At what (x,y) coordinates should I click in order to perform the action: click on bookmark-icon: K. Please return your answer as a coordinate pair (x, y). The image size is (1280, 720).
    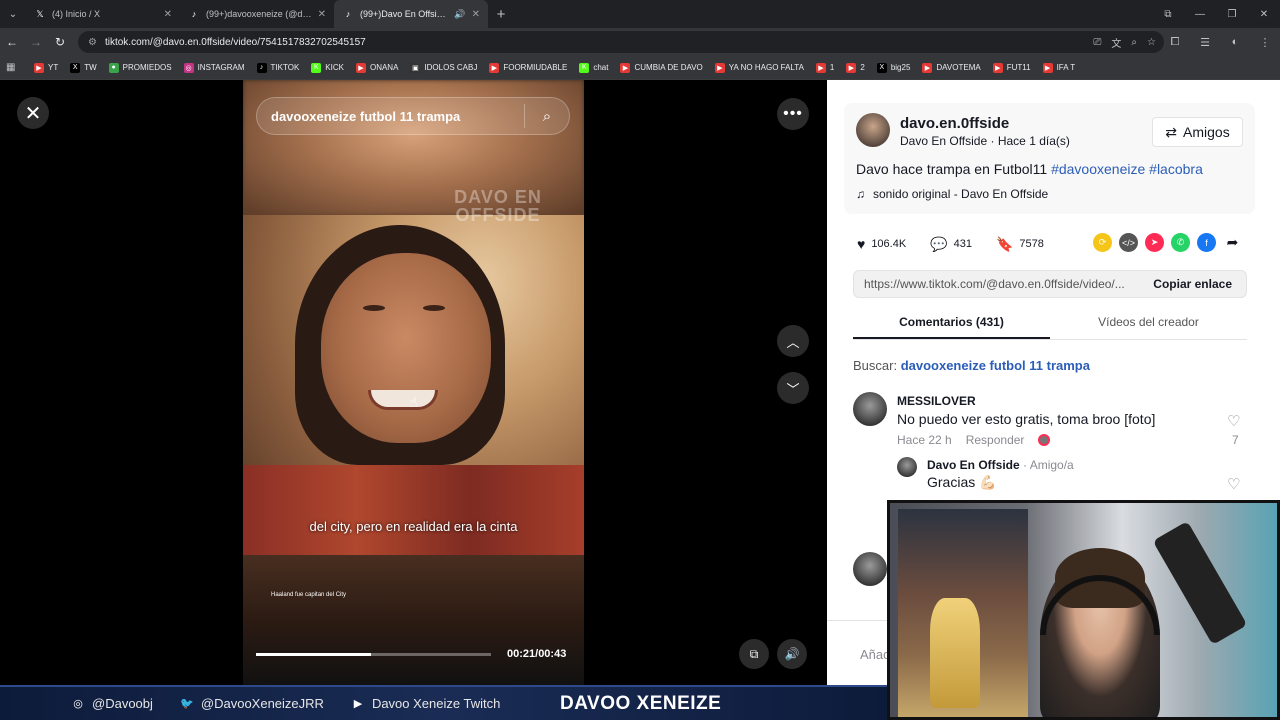
    Looking at the image, I should click on (584, 67).